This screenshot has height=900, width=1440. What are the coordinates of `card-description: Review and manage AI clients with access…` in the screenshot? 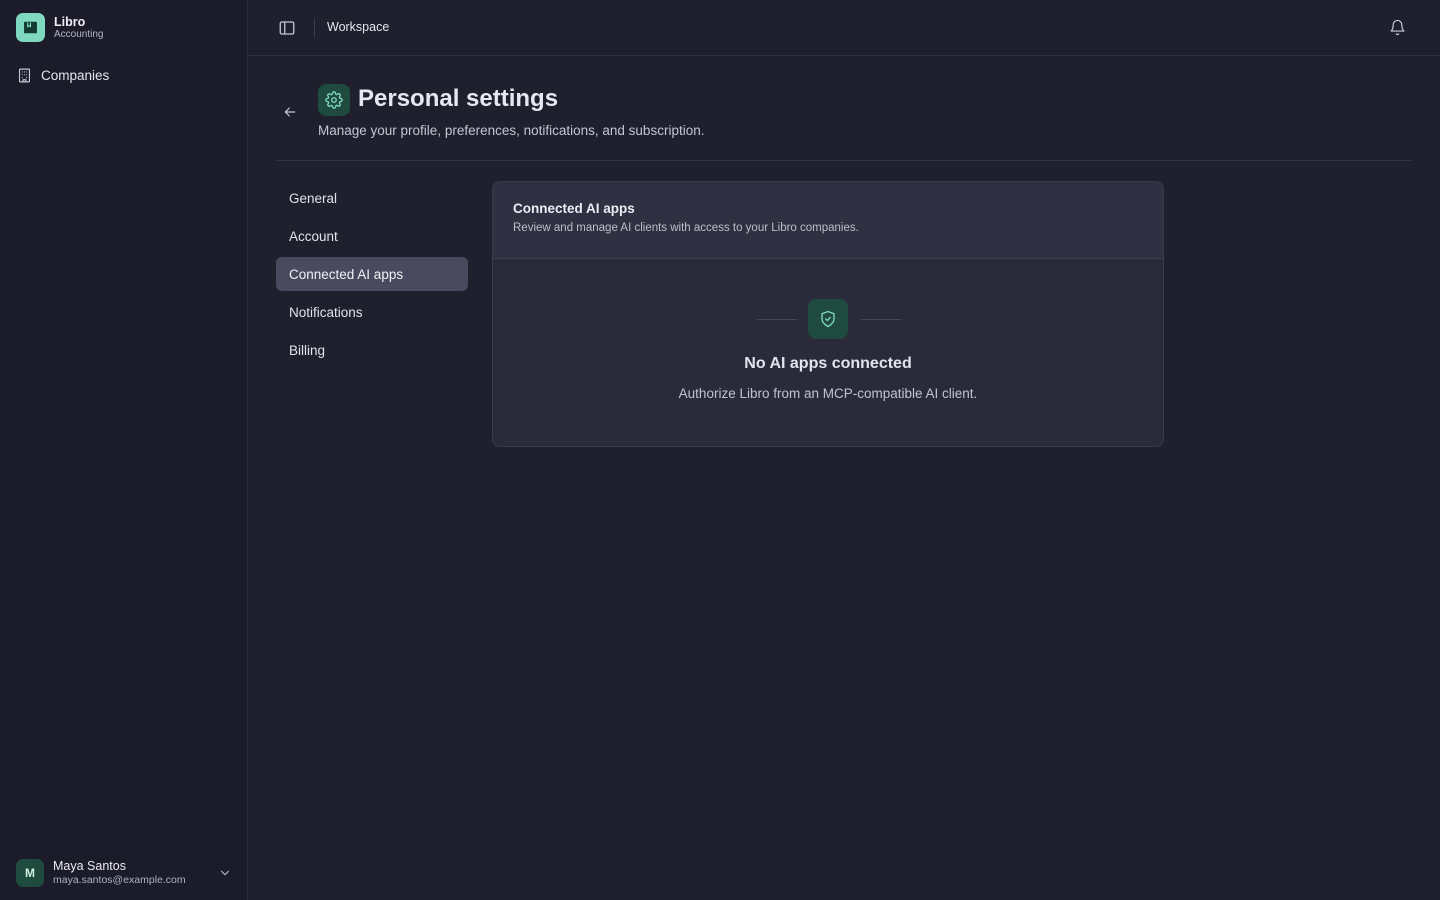 It's located at (686, 228).